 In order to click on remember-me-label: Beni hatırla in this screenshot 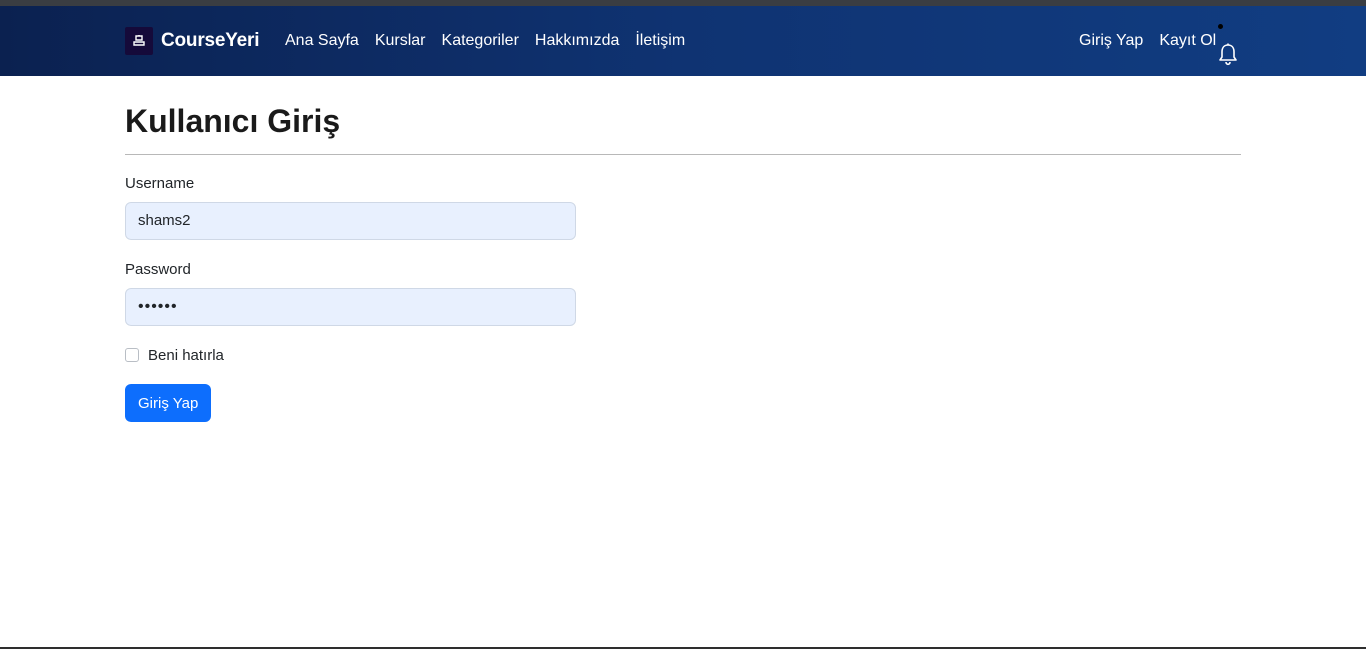, I will do `click(186, 355)`.